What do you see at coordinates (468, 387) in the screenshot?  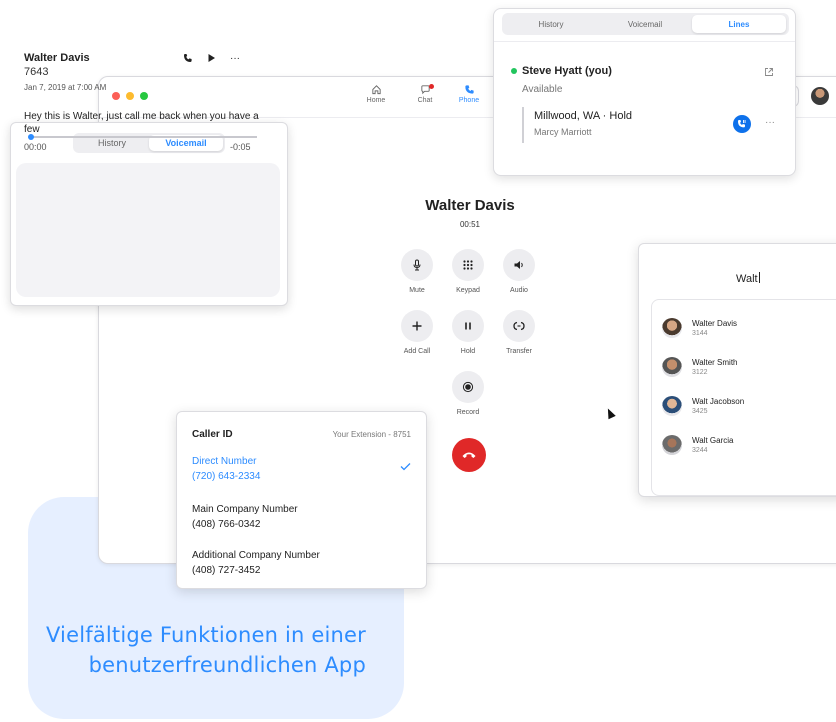 I see `record-icon` at bounding box center [468, 387].